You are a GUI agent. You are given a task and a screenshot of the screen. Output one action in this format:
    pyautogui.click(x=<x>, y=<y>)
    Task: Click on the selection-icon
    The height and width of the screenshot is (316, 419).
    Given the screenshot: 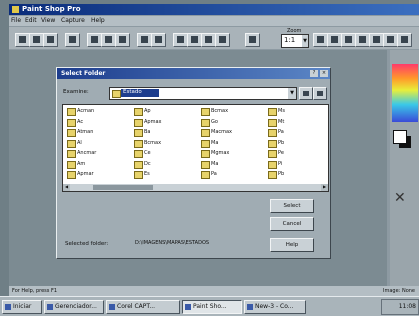 What is the action you would take?
    pyautogui.click(x=334, y=39)
    